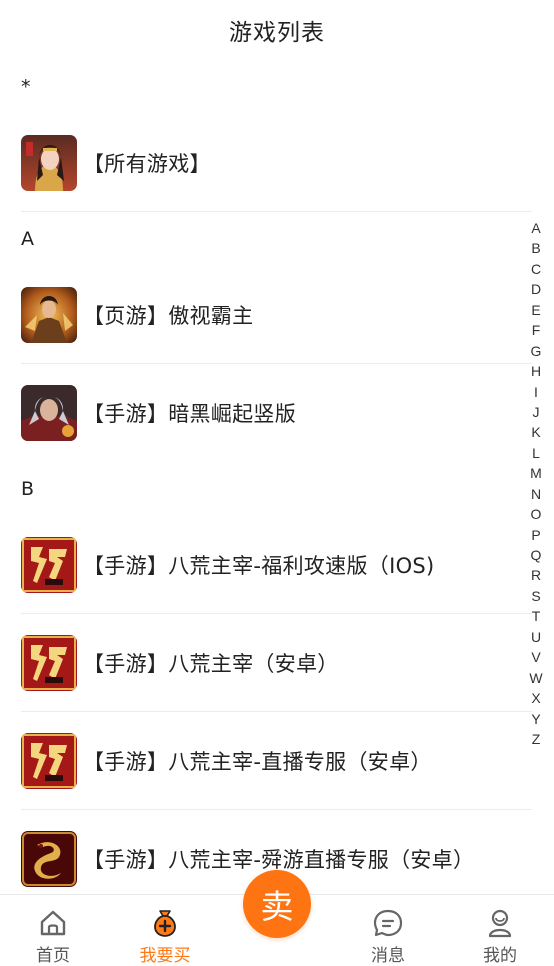 The image size is (554, 966). What do you see at coordinates (28, 489) in the screenshot?
I see `section-header-b: B` at bounding box center [28, 489].